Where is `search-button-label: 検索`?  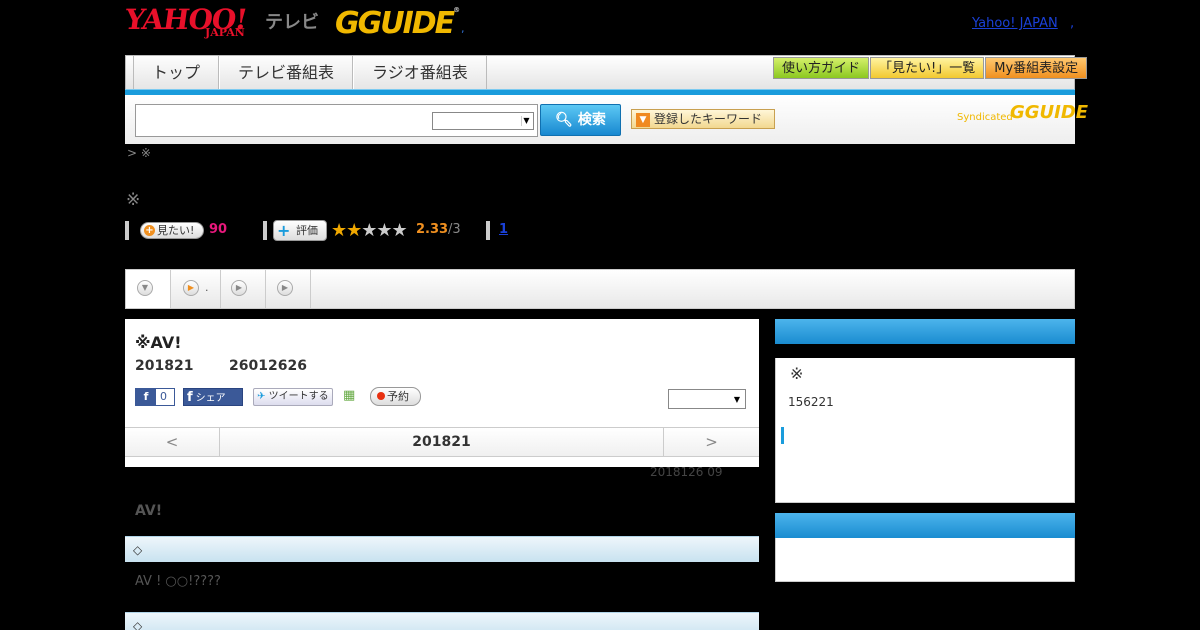
search-button-label: 検索 is located at coordinates (591, 120).